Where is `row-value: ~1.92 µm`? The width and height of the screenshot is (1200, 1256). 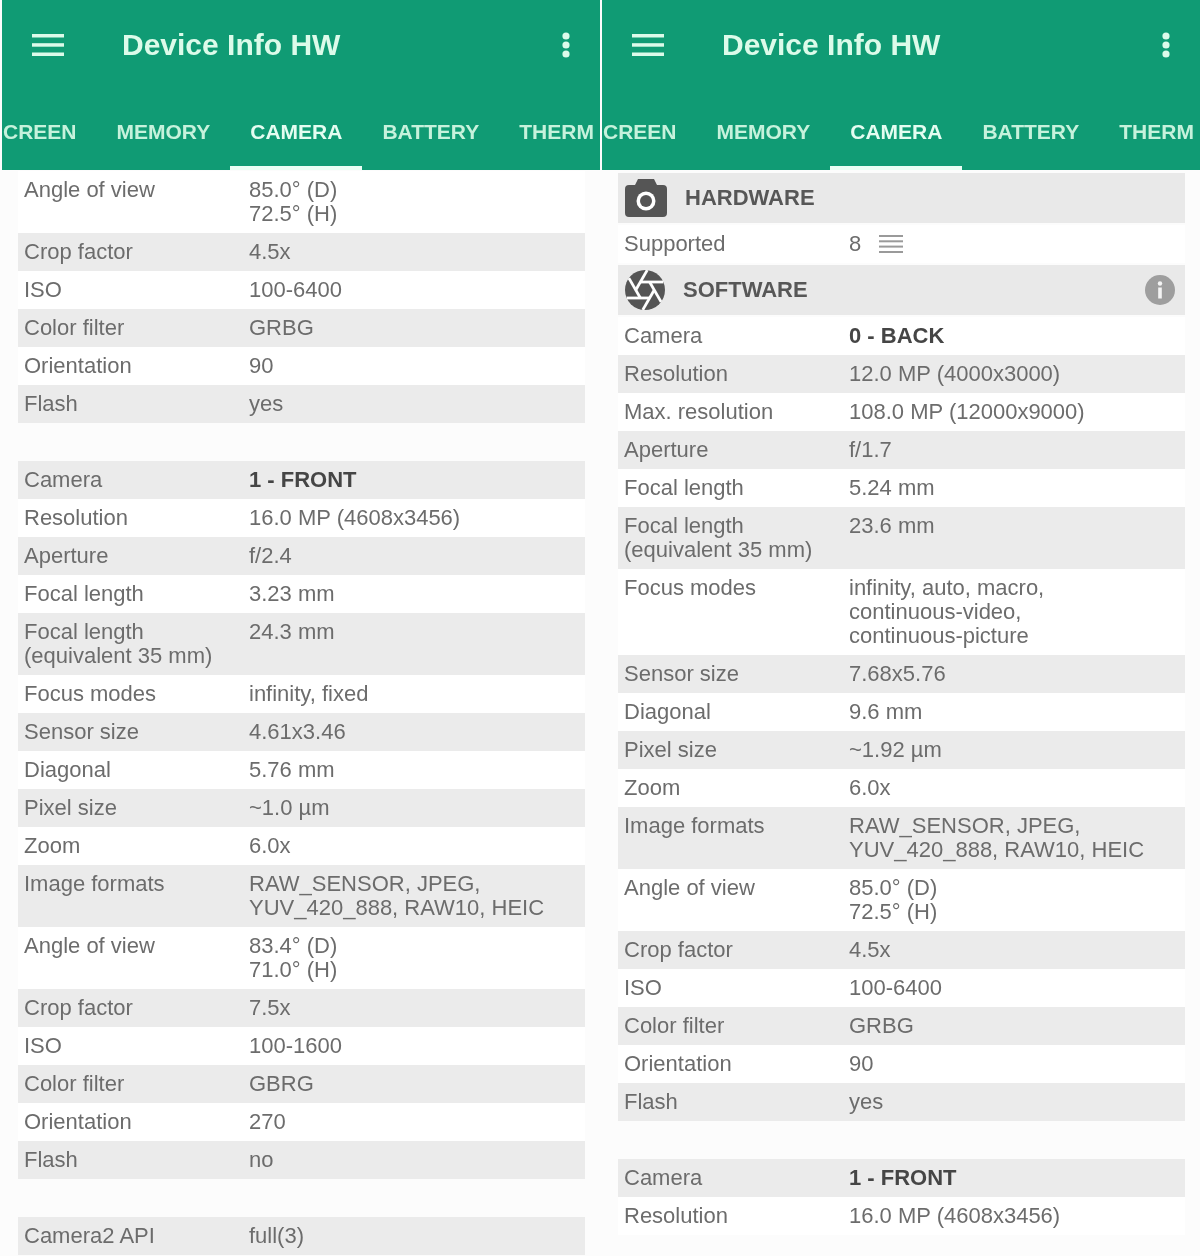 row-value: ~1.92 µm is located at coordinates (896, 750).